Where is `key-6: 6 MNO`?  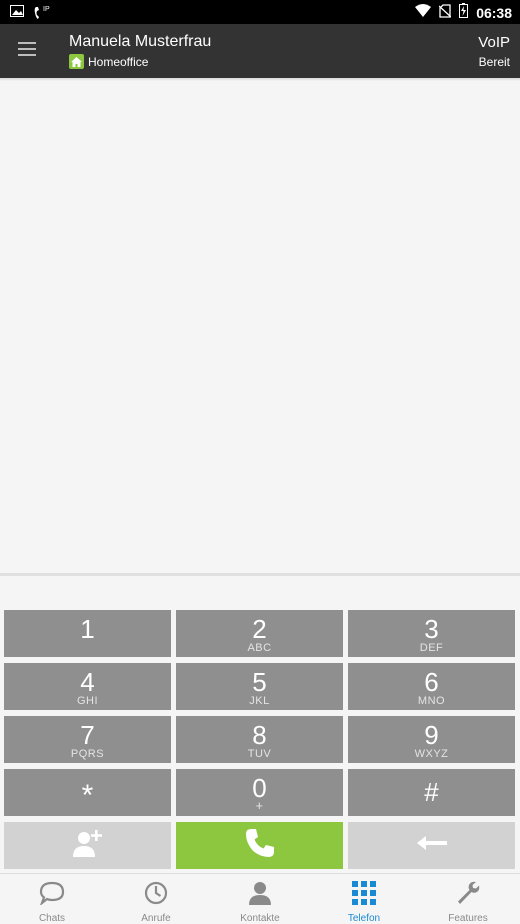 key-6: 6 MNO is located at coordinates (431, 686).